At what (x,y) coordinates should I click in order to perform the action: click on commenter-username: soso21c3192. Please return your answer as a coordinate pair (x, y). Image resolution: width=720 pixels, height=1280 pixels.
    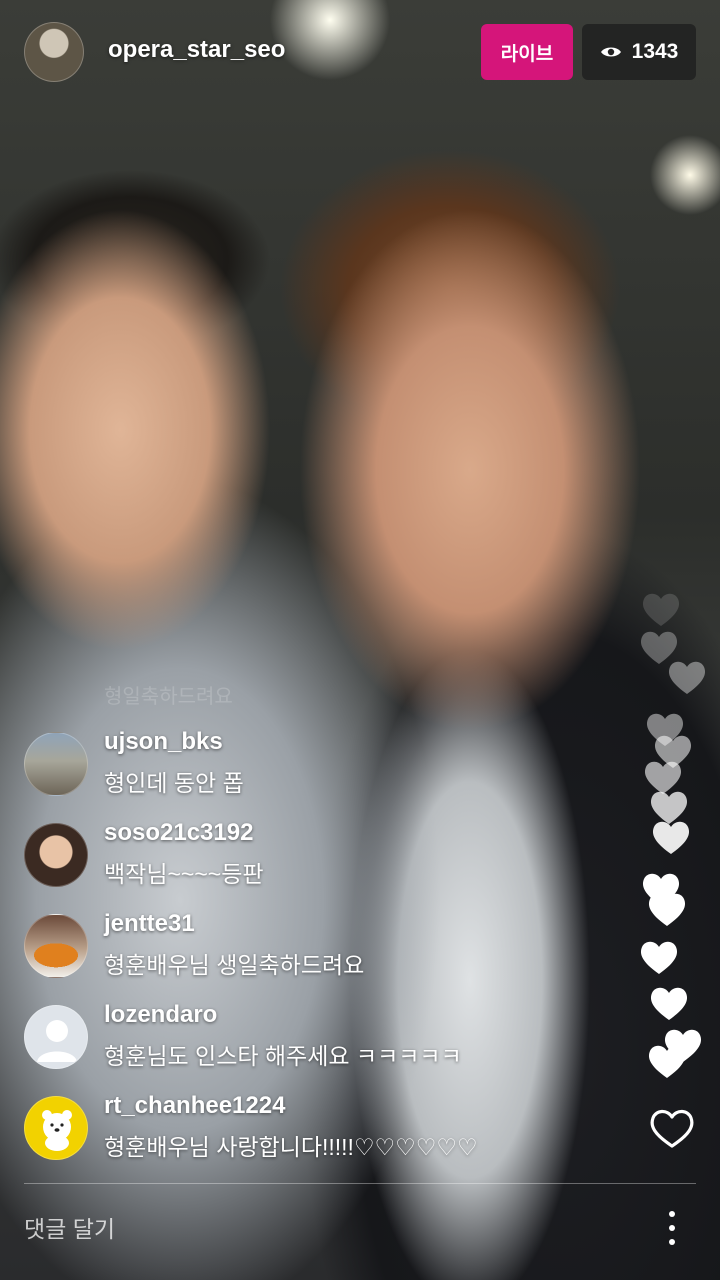
    Looking at the image, I should click on (178, 833).